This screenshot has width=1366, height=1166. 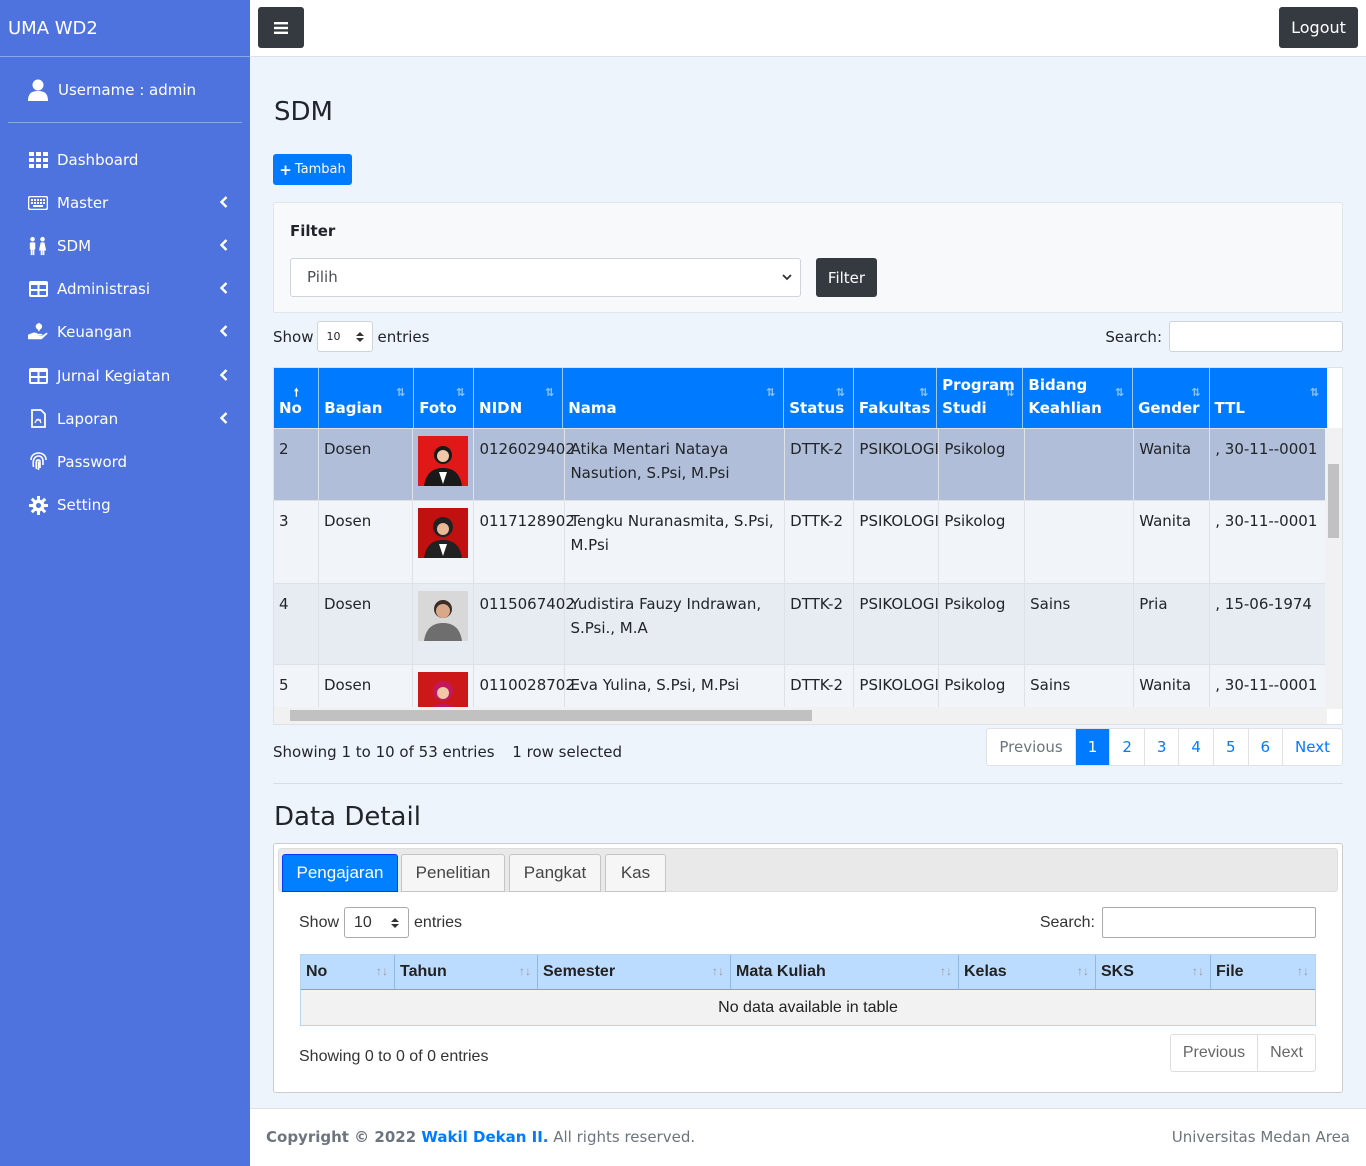 I want to click on search-input, so click(x=1256, y=336).